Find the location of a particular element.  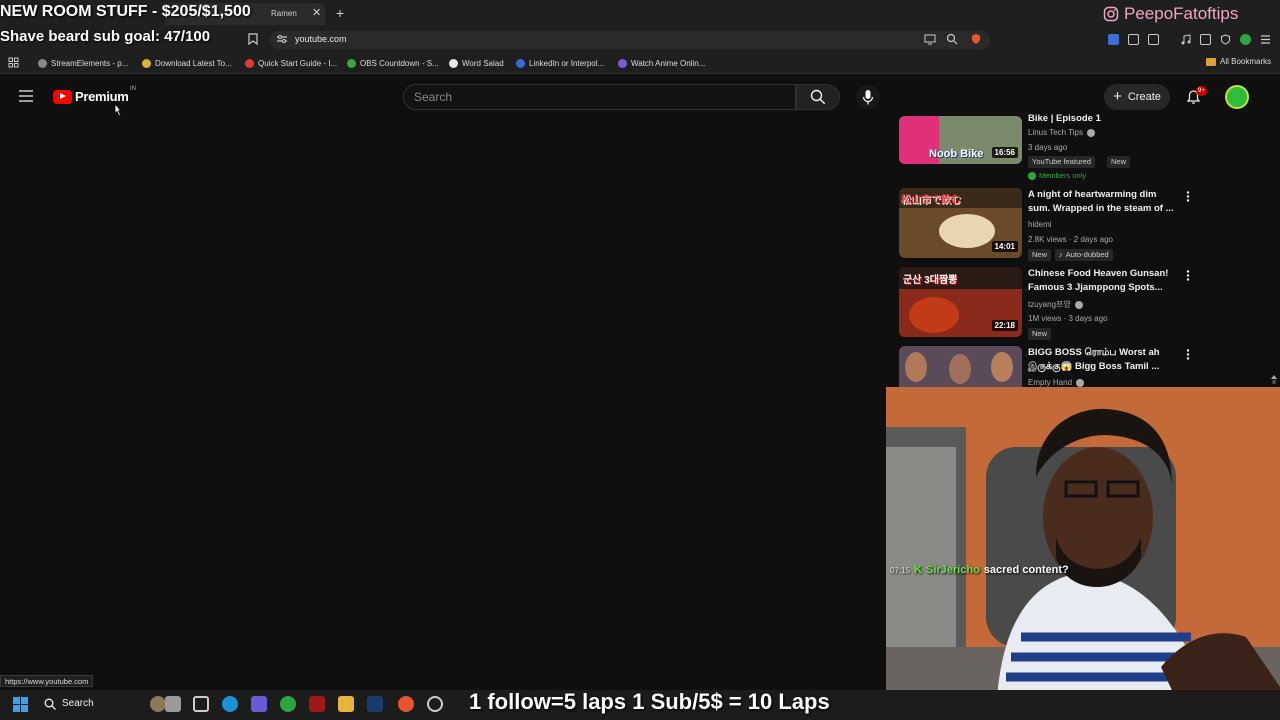

file-explorer-icon is located at coordinates (346, 704).